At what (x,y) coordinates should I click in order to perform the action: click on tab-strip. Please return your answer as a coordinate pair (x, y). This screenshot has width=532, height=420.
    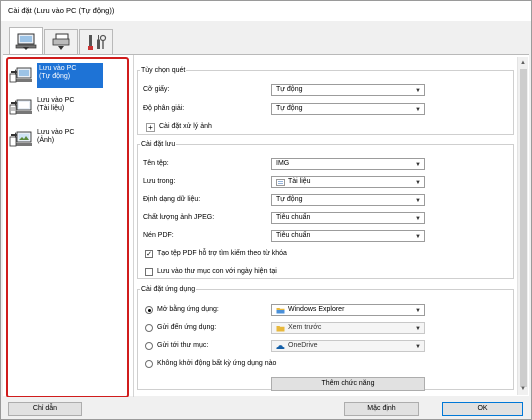
    Looking at the image, I should click on (266, 38).